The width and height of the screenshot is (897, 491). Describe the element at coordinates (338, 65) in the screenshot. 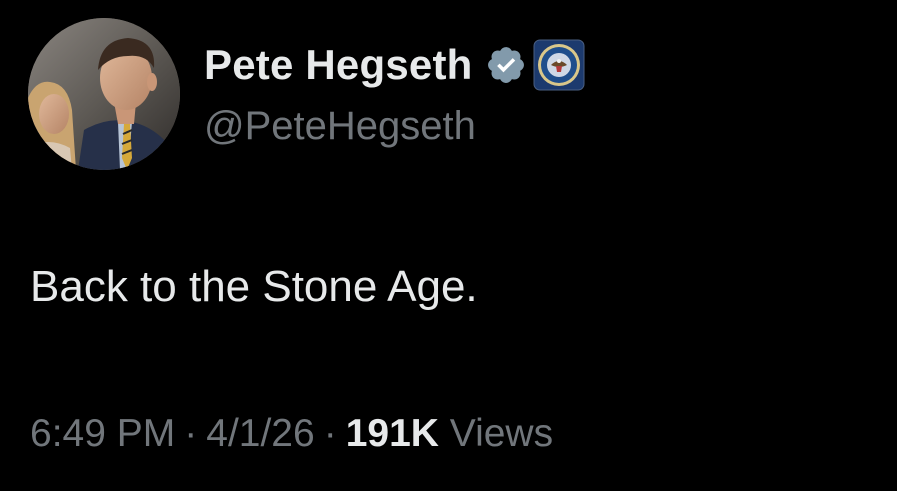

I see `display-name: Pete Hegseth` at that location.